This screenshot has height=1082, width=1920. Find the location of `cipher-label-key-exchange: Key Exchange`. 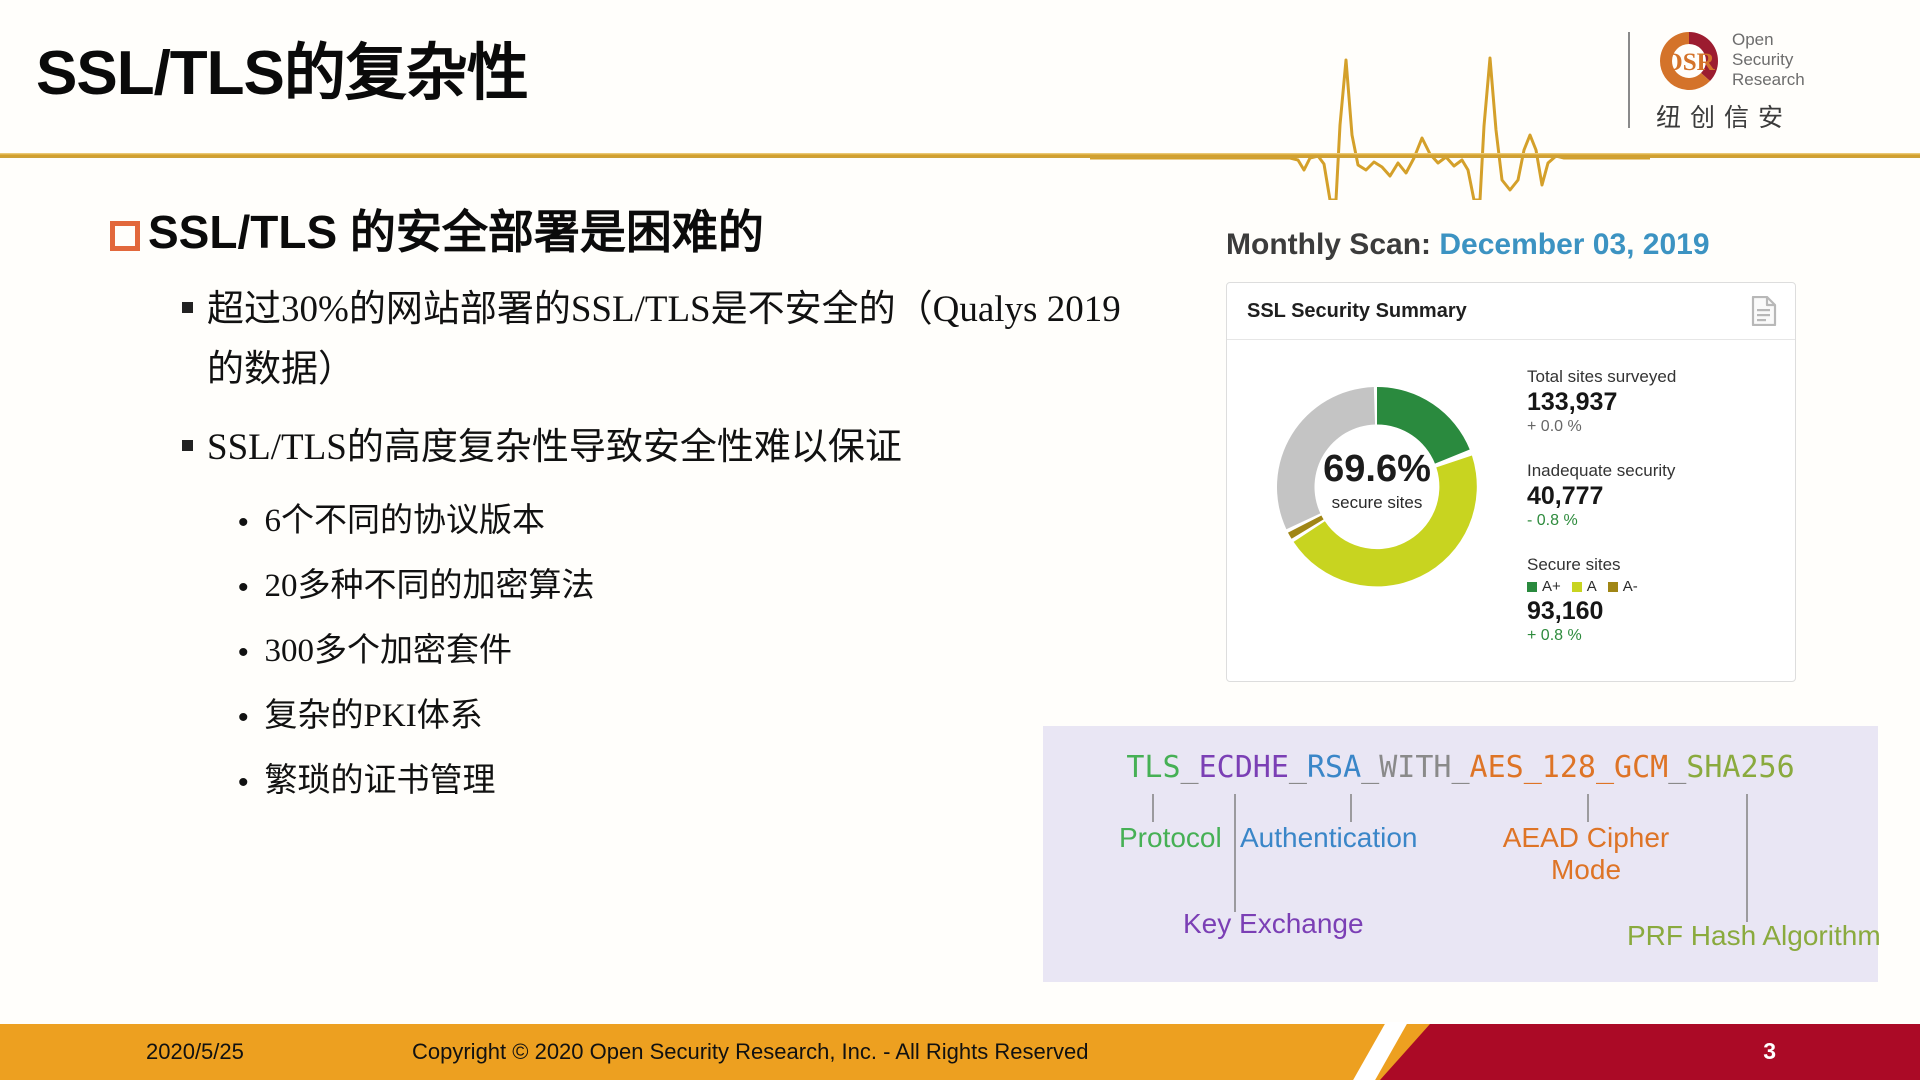

cipher-label-key-exchange: Key Exchange is located at coordinates (1273, 923).